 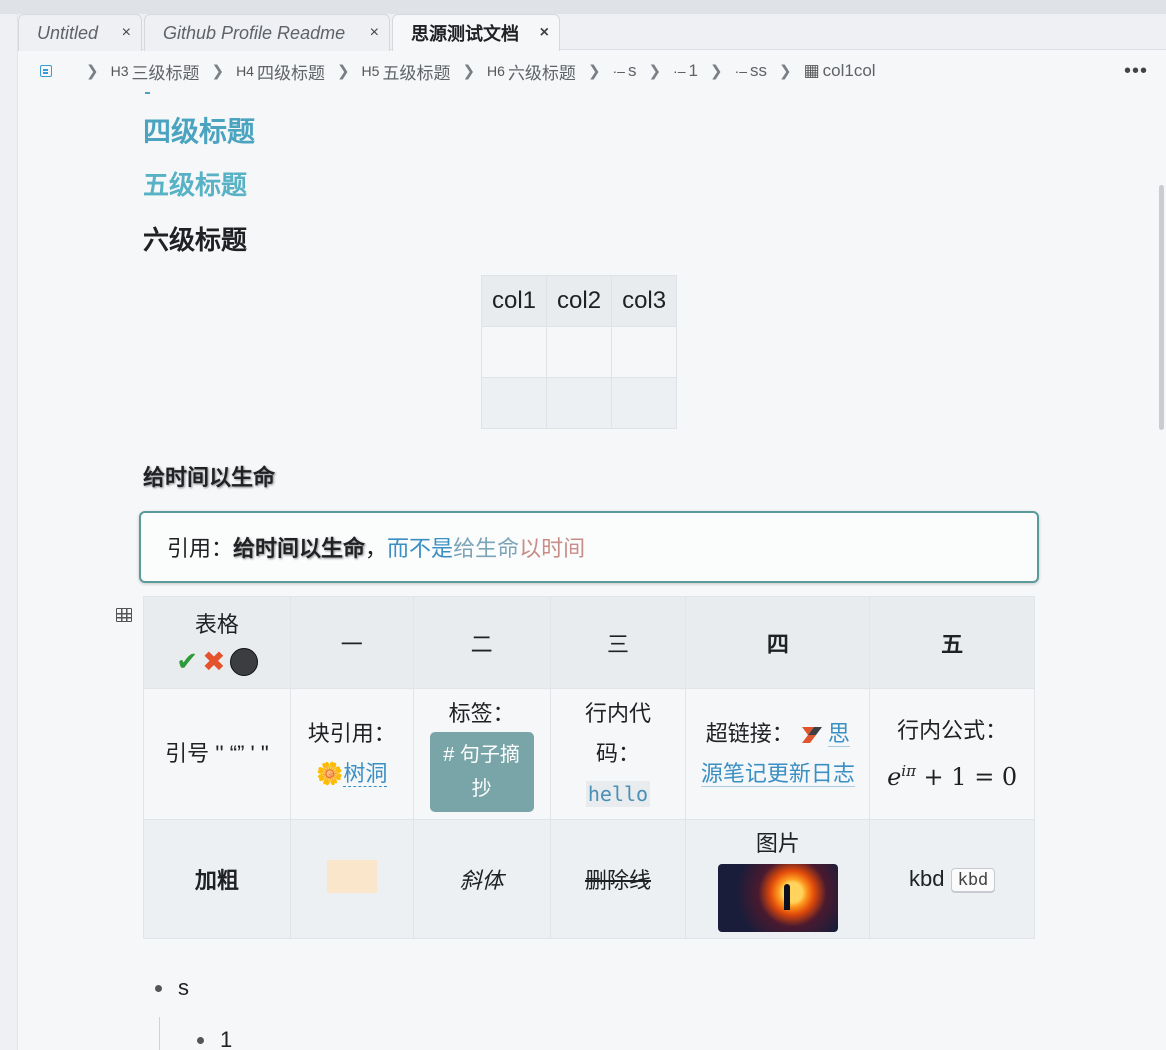 What do you see at coordinates (589, 547) in the screenshot?
I see `quote-block: 引用： 给时间以生命 ， 而不是 给生命 以时间` at bounding box center [589, 547].